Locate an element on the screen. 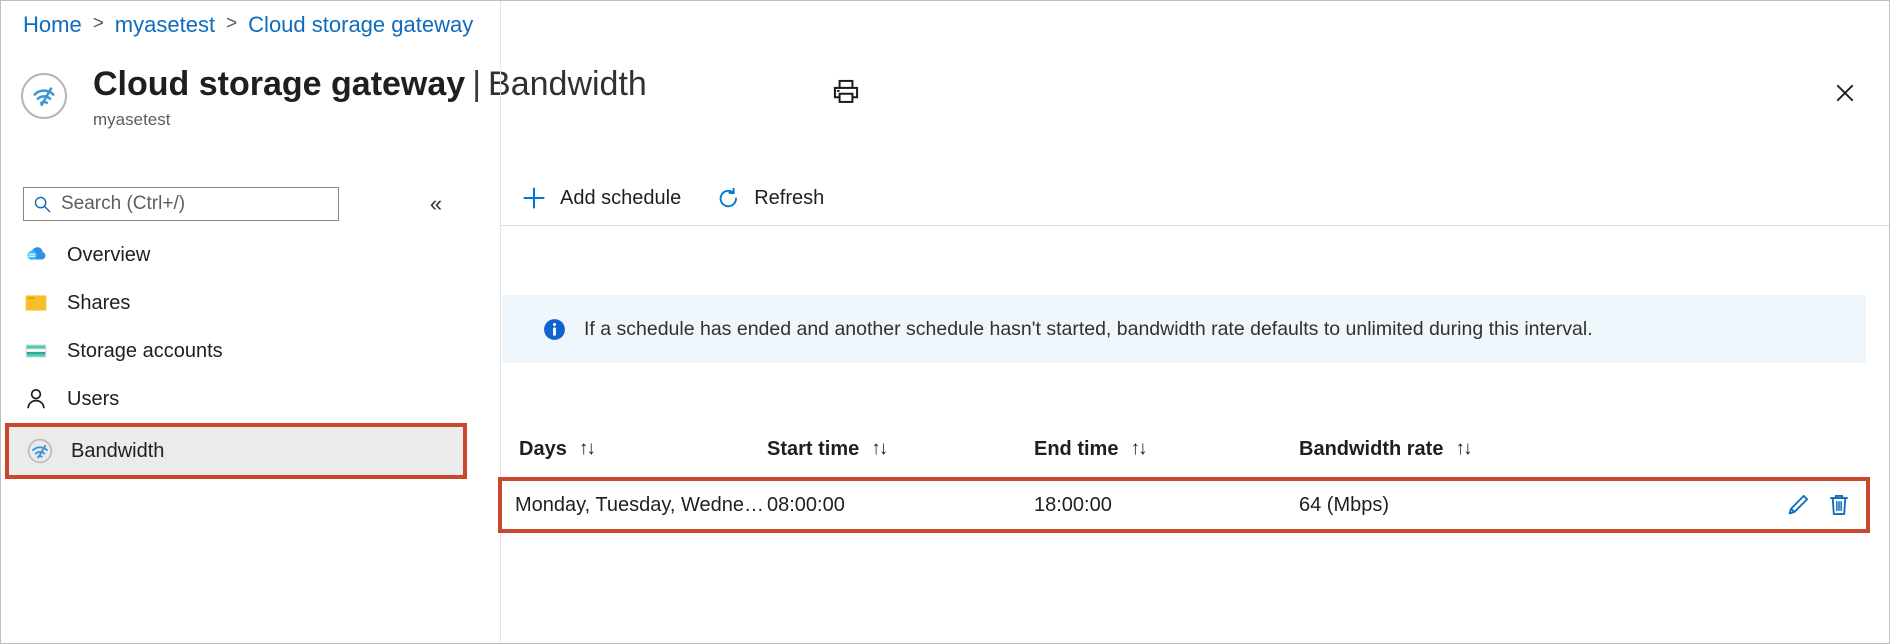  sidebar-item-label: Storage accounts is located at coordinates (145, 351).